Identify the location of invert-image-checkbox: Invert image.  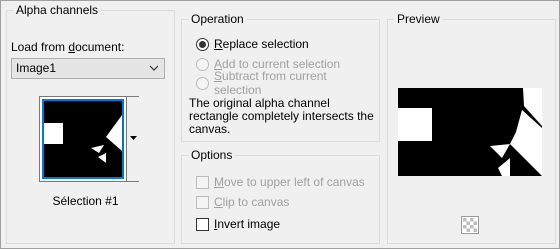
(283, 224).